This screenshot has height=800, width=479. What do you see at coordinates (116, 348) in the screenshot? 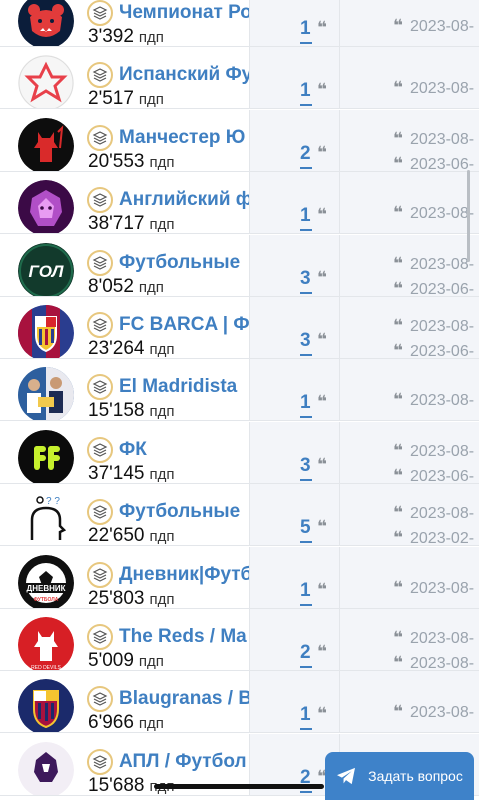
I see `subscriber-value: 23'264` at bounding box center [116, 348].